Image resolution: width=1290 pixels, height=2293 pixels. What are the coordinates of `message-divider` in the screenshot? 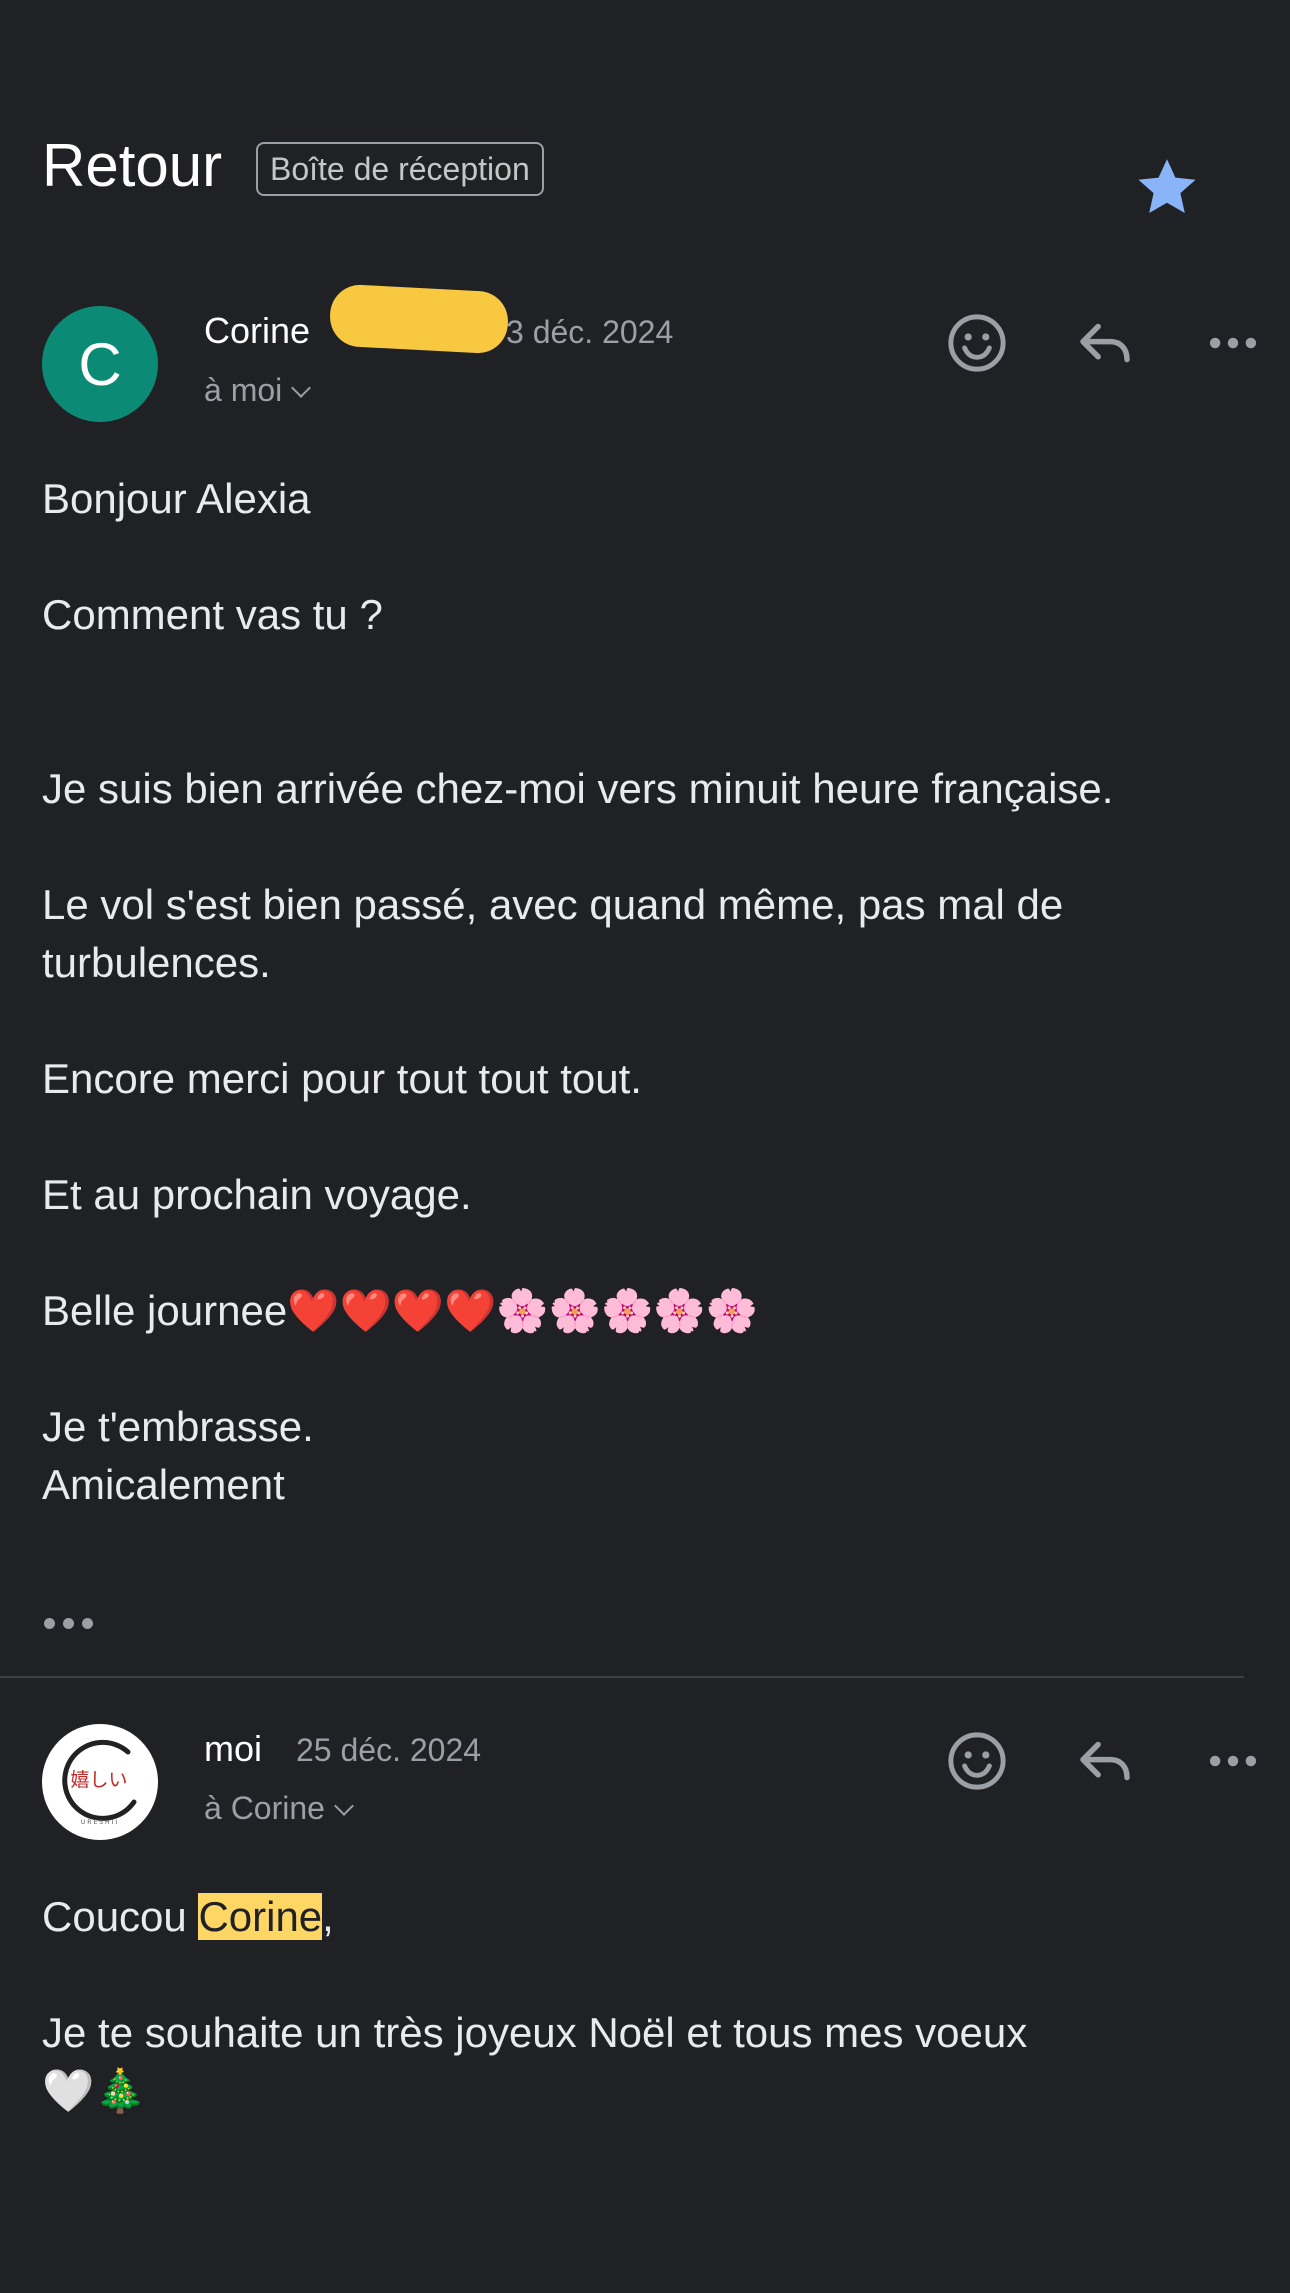 It's located at (622, 1677).